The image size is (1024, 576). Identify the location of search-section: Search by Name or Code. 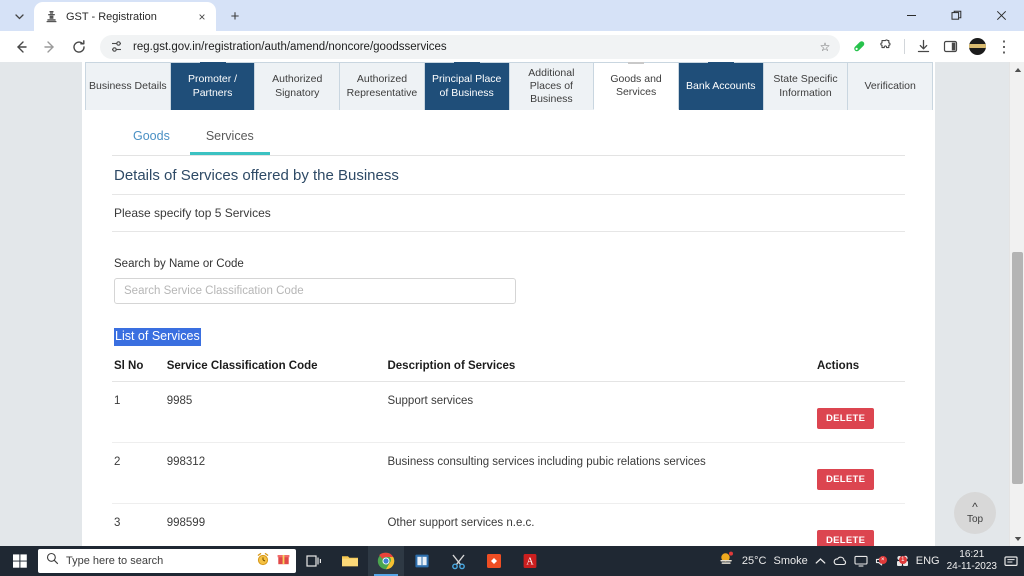
(508, 268).